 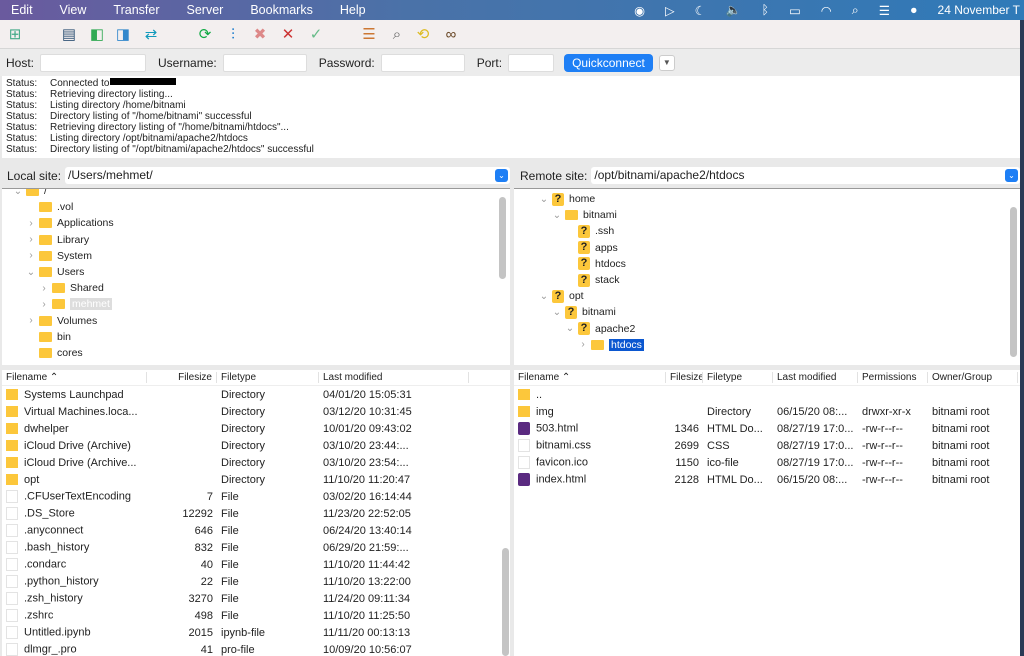 What do you see at coordinates (73, 10) in the screenshot?
I see `menu-view: View` at bounding box center [73, 10].